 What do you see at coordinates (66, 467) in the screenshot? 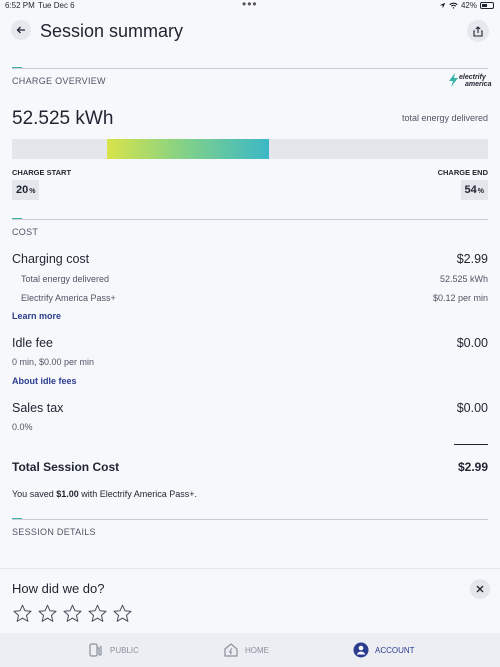
I see `total-session-cost-label: Total Session Cost` at bounding box center [66, 467].